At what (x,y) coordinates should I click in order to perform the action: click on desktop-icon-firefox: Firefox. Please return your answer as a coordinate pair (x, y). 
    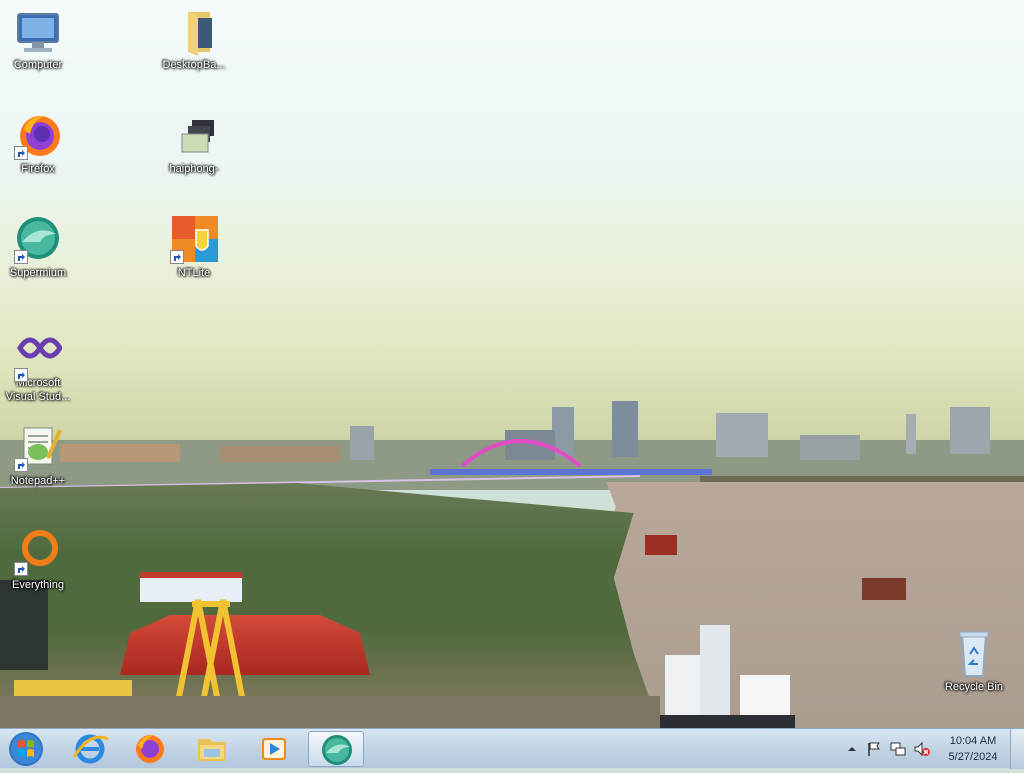
    Looking at the image, I should click on (38, 144).